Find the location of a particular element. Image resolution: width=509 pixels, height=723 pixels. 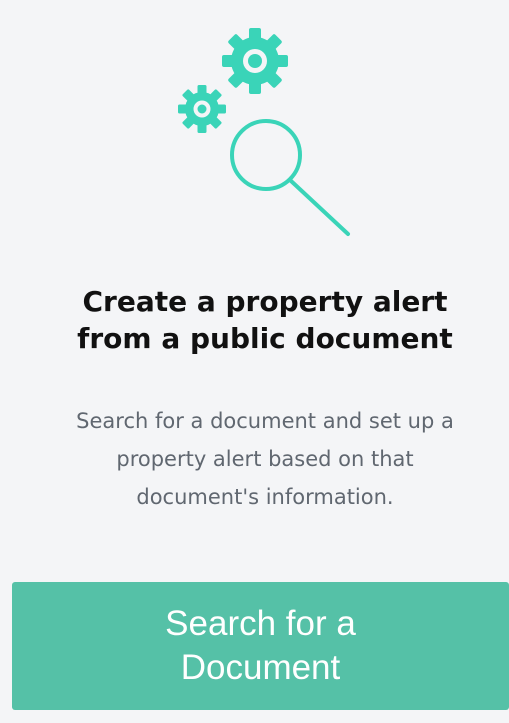

search-illustration is located at coordinates (264, 132).